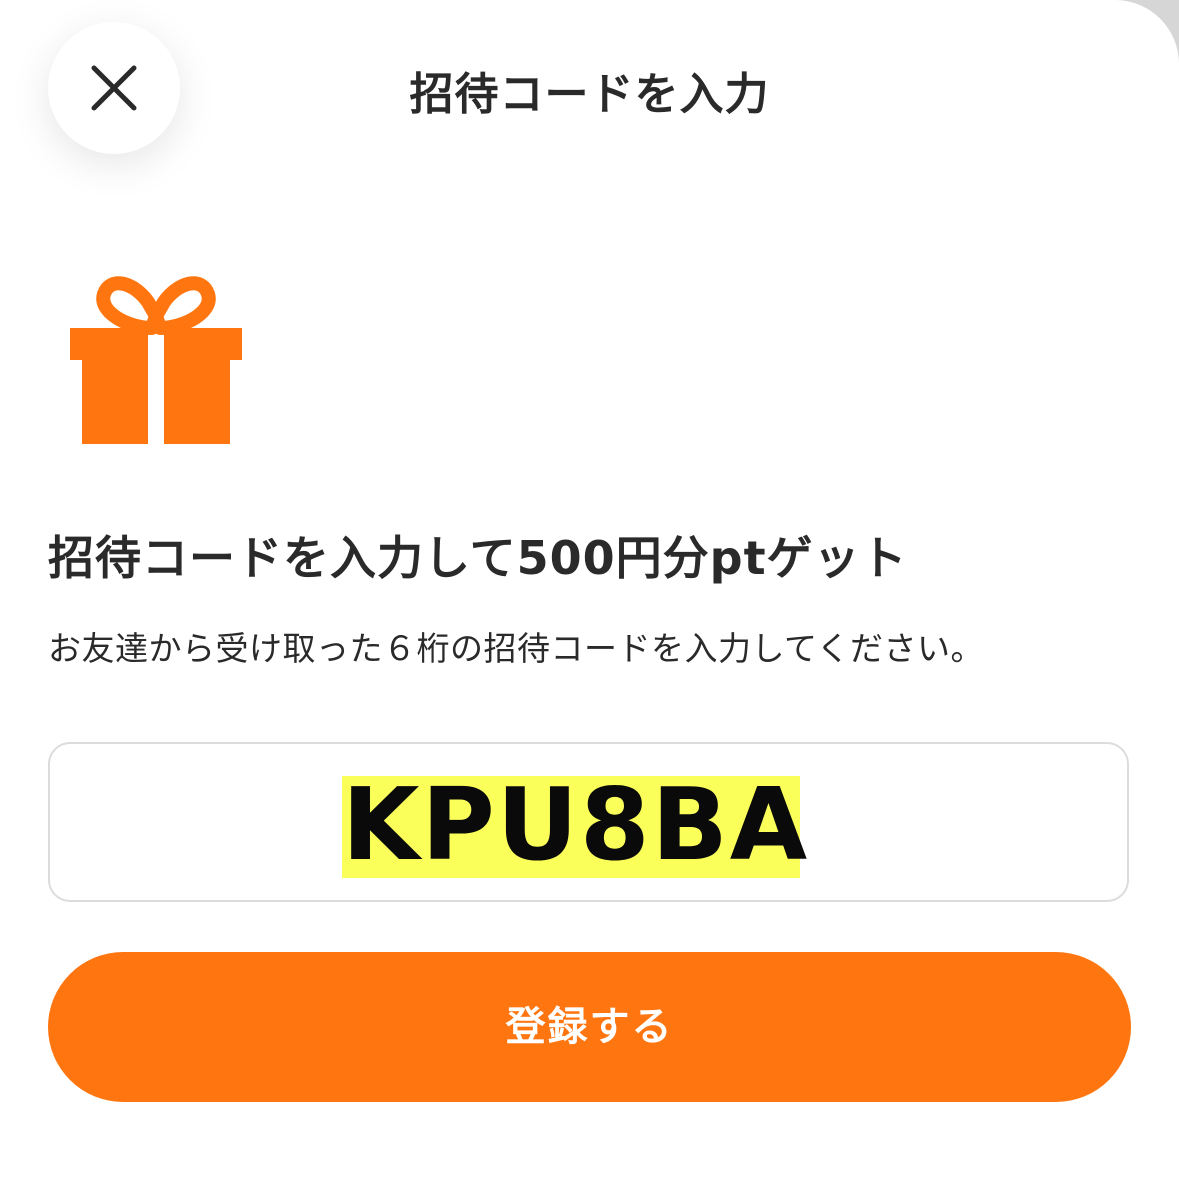  Describe the element at coordinates (478, 558) in the screenshot. I see `headline: 招待コードを入力して500円分ptゲット` at that location.